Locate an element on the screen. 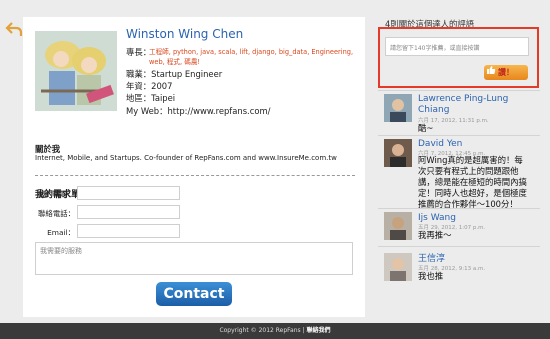 This screenshot has width=550, height=339. job-row: 職業：Startup Engineer is located at coordinates (174, 74).